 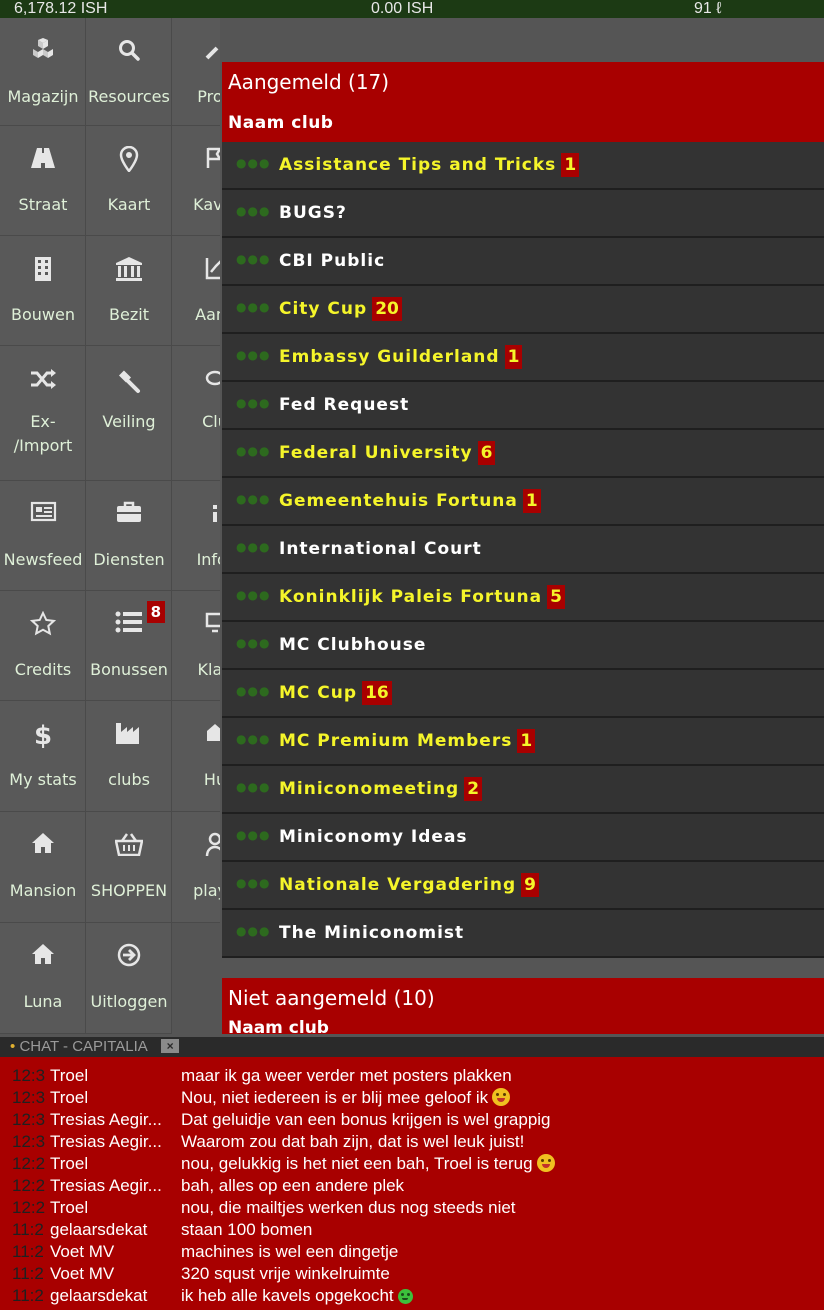 What do you see at coordinates (523, 694) in the screenshot?
I see `club-row: ●●● MC Cup 16` at bounding box center [523, 694].